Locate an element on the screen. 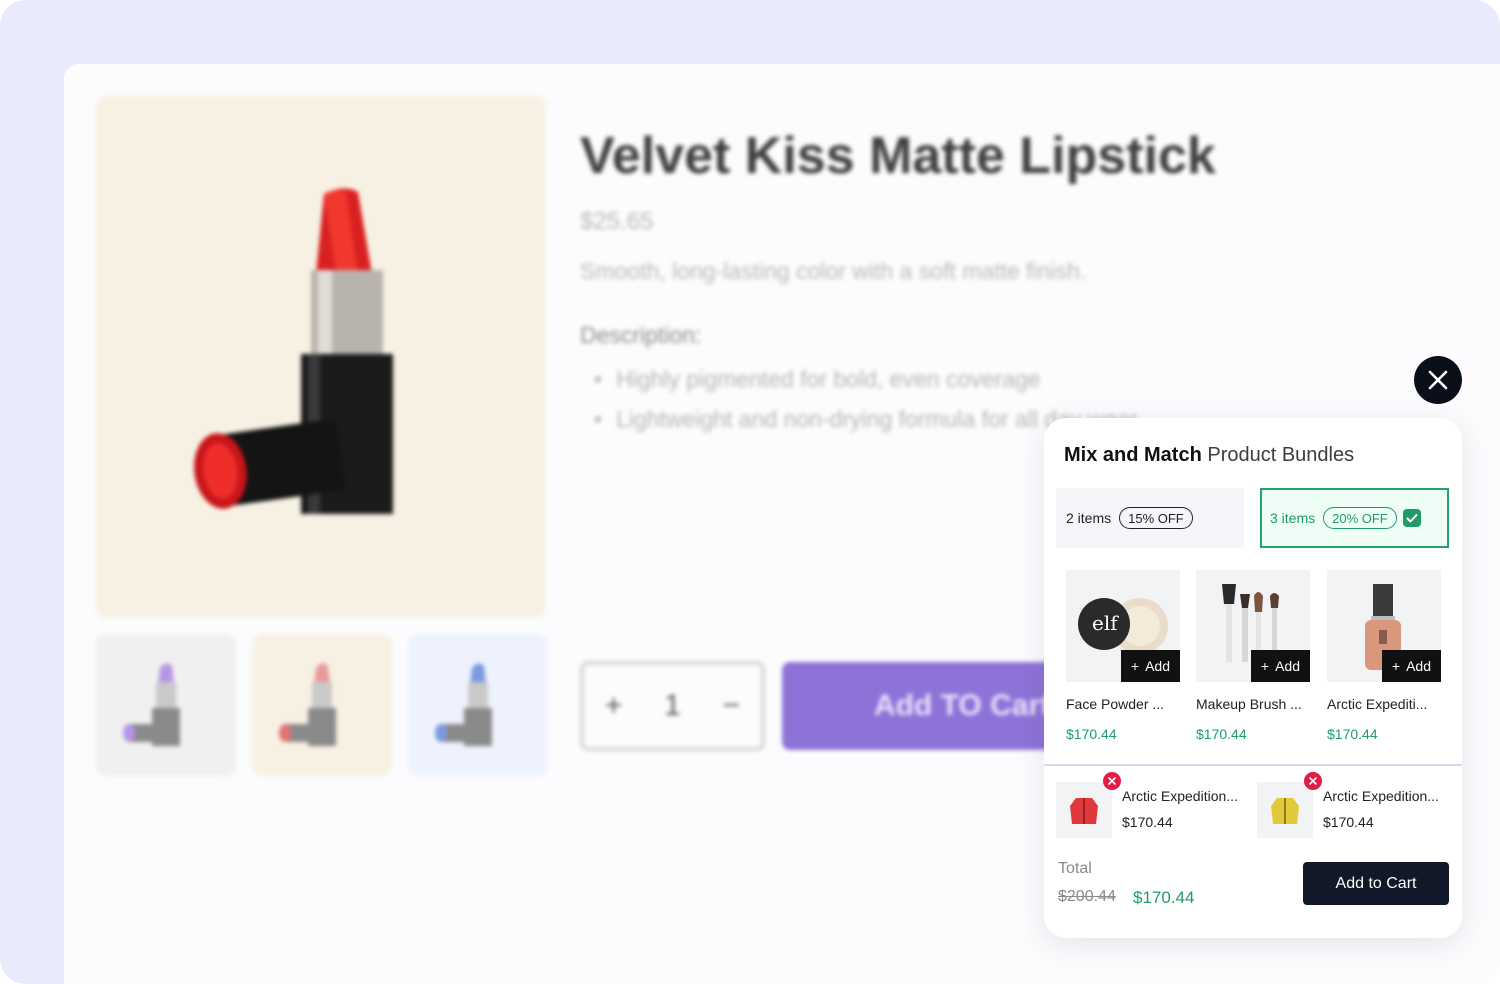 The height and width of the screenshot is (984, 1500). thumbnail-blue is located at coordinates (478, 705).